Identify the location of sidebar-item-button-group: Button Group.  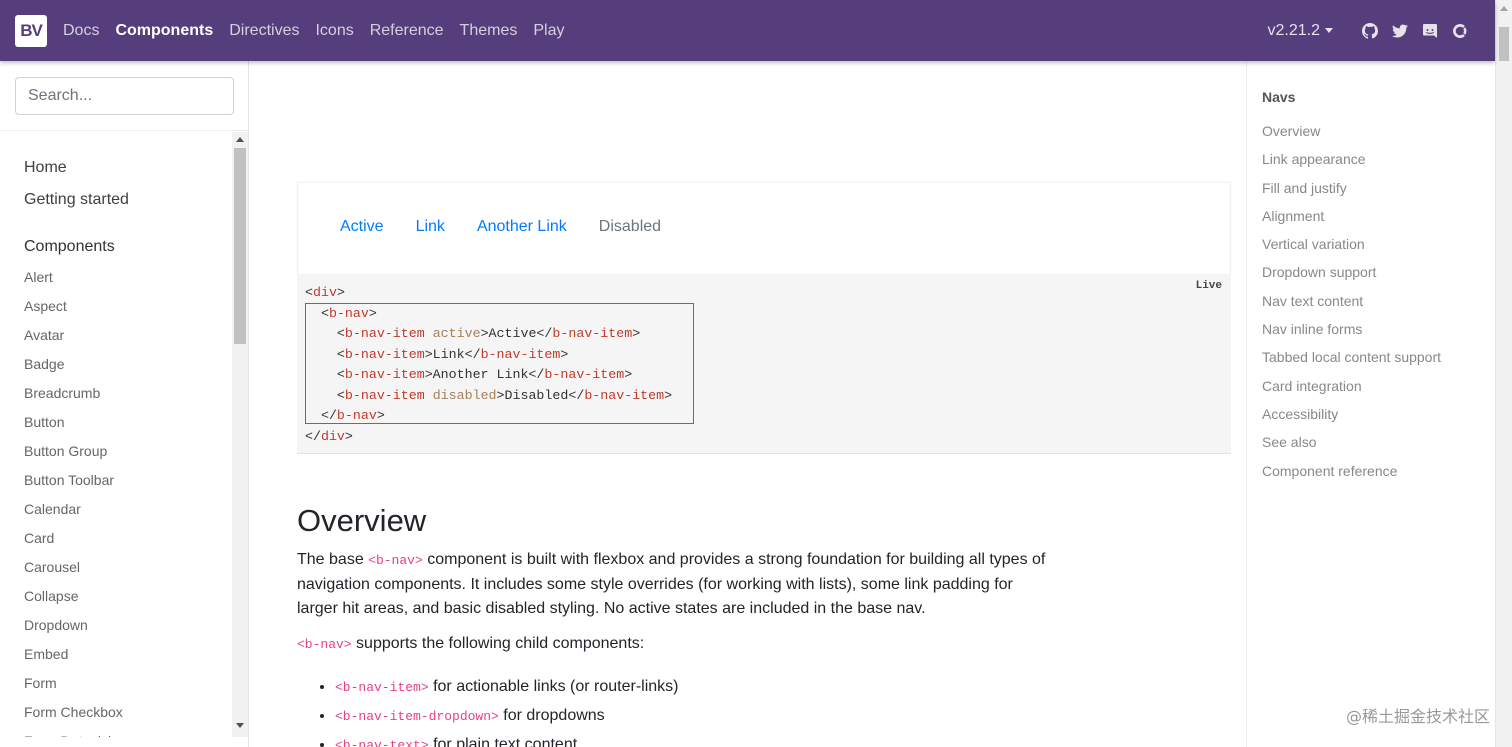
(116, 451).